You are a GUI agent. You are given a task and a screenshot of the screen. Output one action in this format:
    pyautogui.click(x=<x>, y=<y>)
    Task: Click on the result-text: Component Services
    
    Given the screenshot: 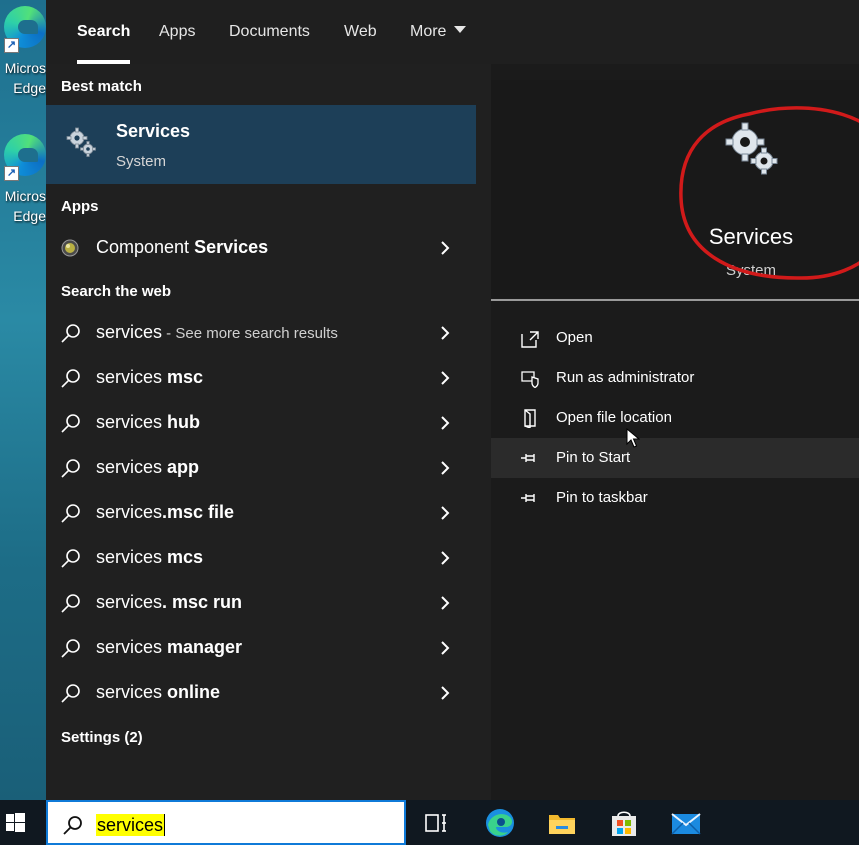 What is the action you would take?
    pyautogui.click(x=182, y=247)
    